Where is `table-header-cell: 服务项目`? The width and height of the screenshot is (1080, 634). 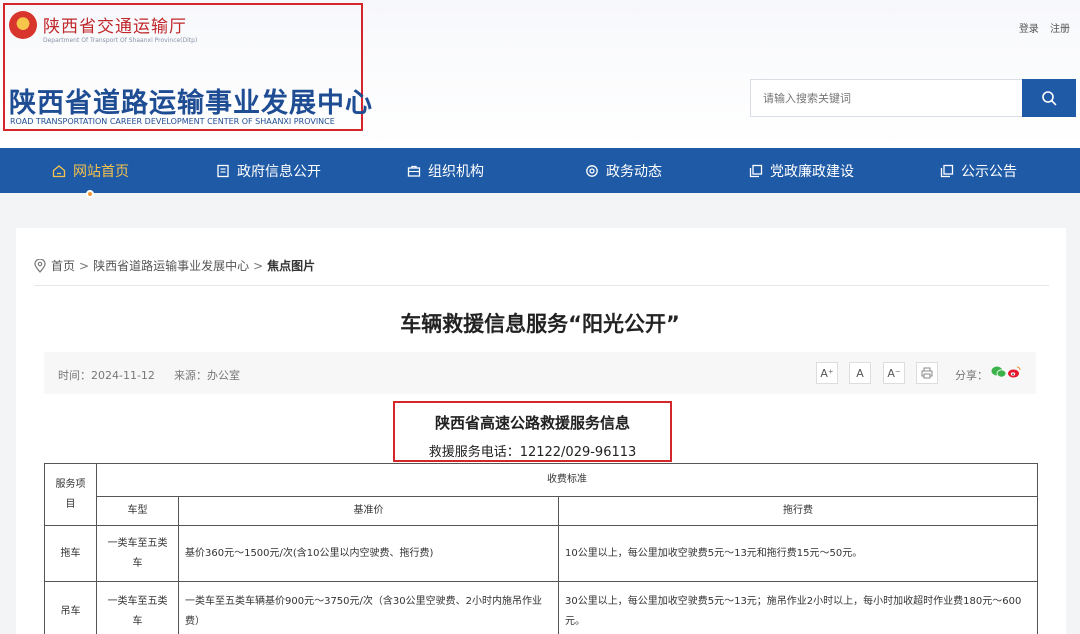
table-header-cell: 服务项目 is located at coordinates (70, 494).